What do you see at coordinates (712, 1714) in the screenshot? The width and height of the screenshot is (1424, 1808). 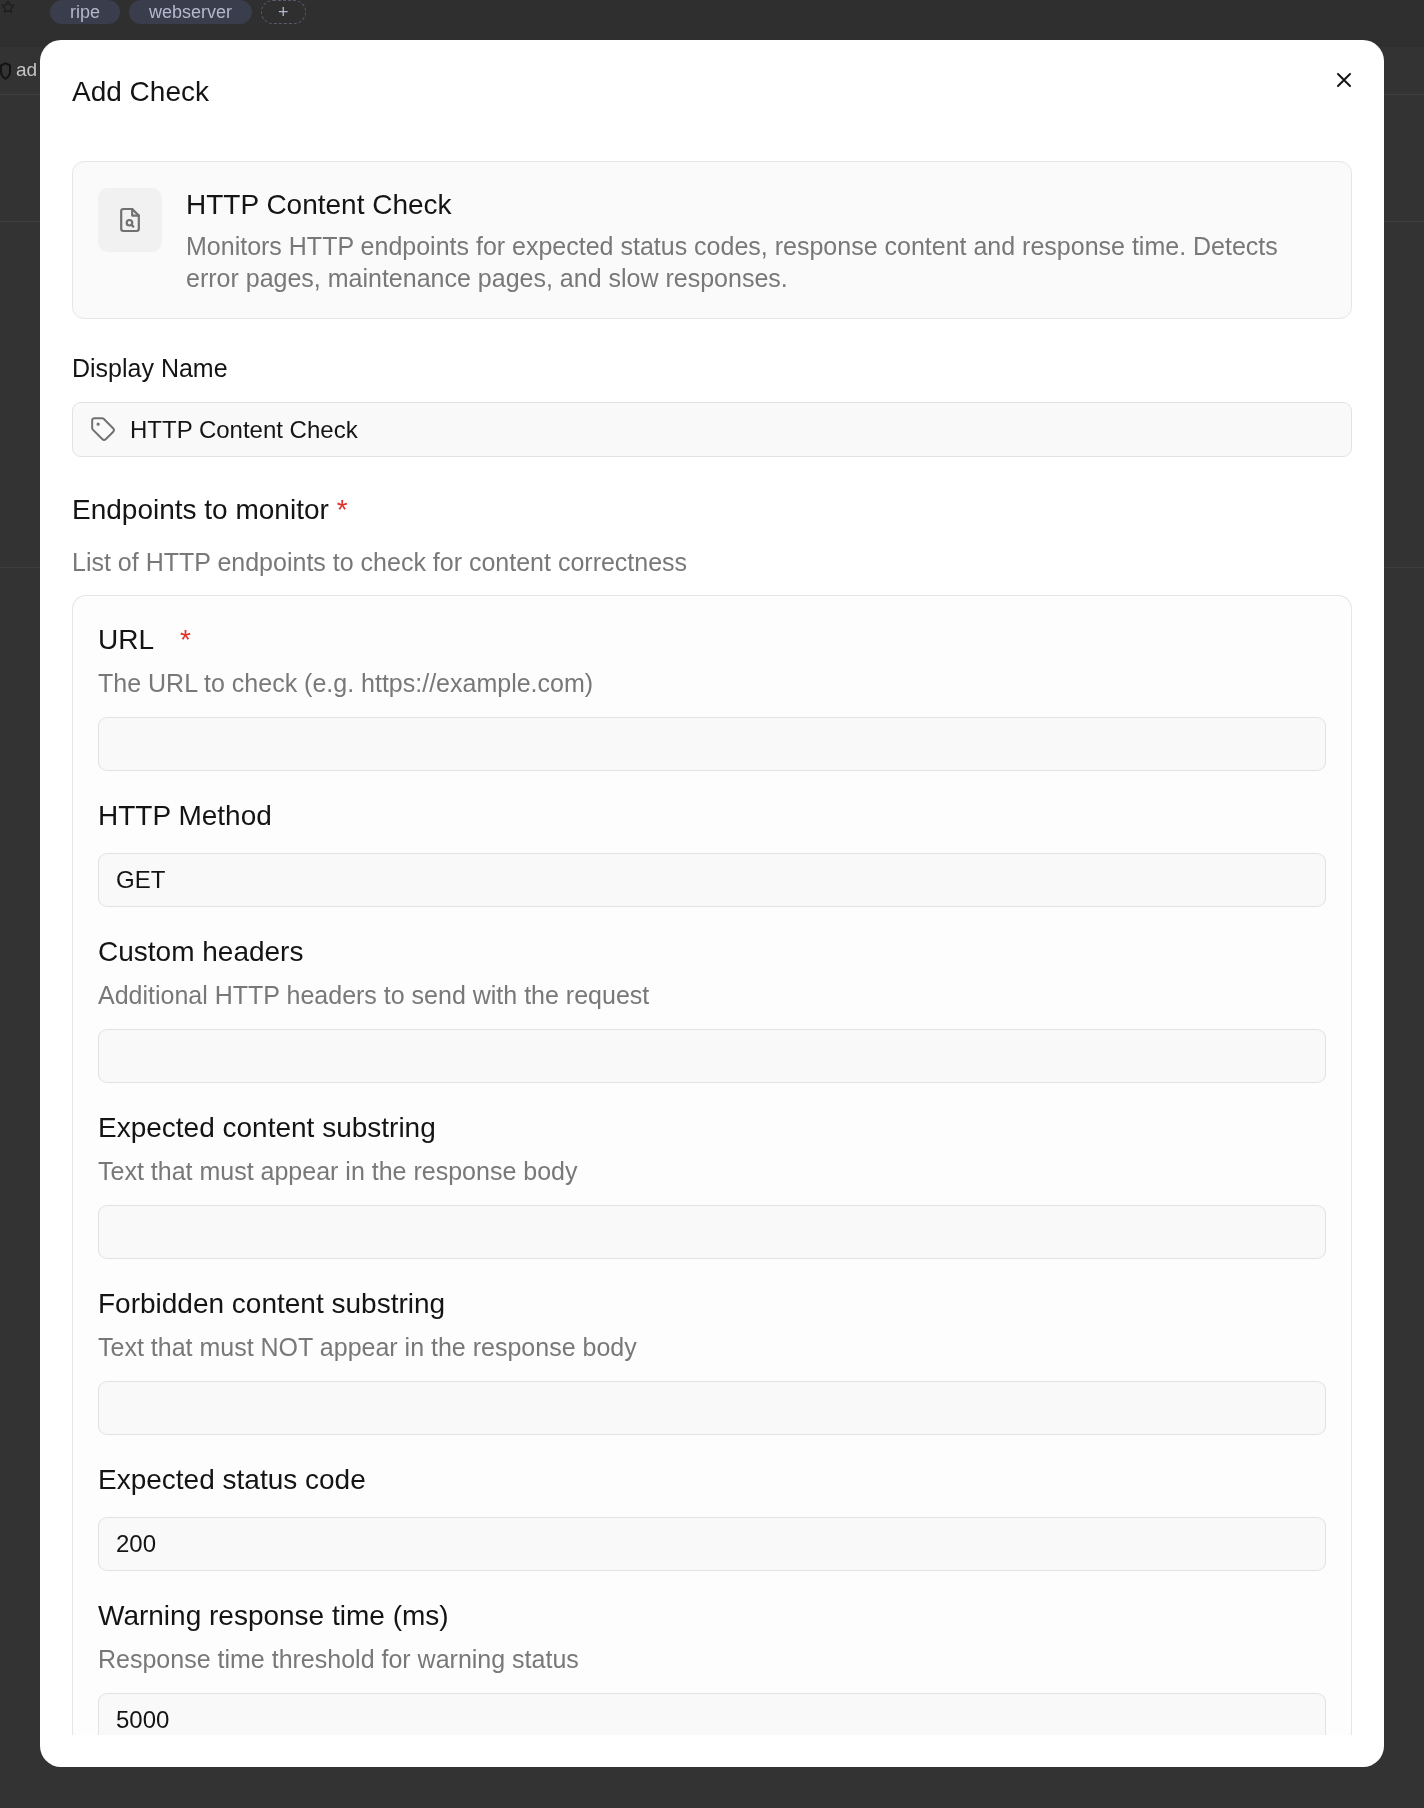 I see `text-field: 5000` at bounding box center [712, 1714].